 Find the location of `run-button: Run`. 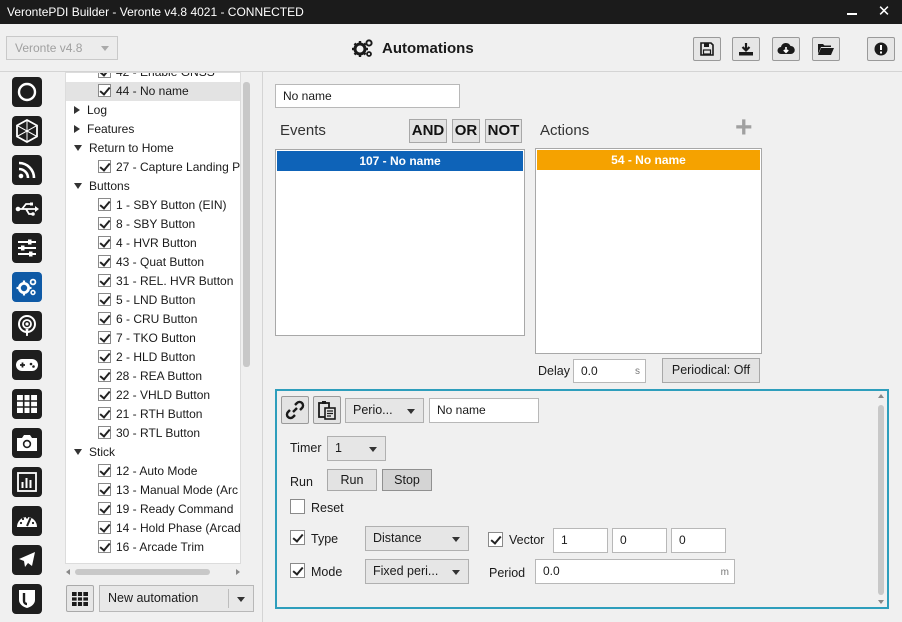

run-button: Run is located at coordinates (352, 480).